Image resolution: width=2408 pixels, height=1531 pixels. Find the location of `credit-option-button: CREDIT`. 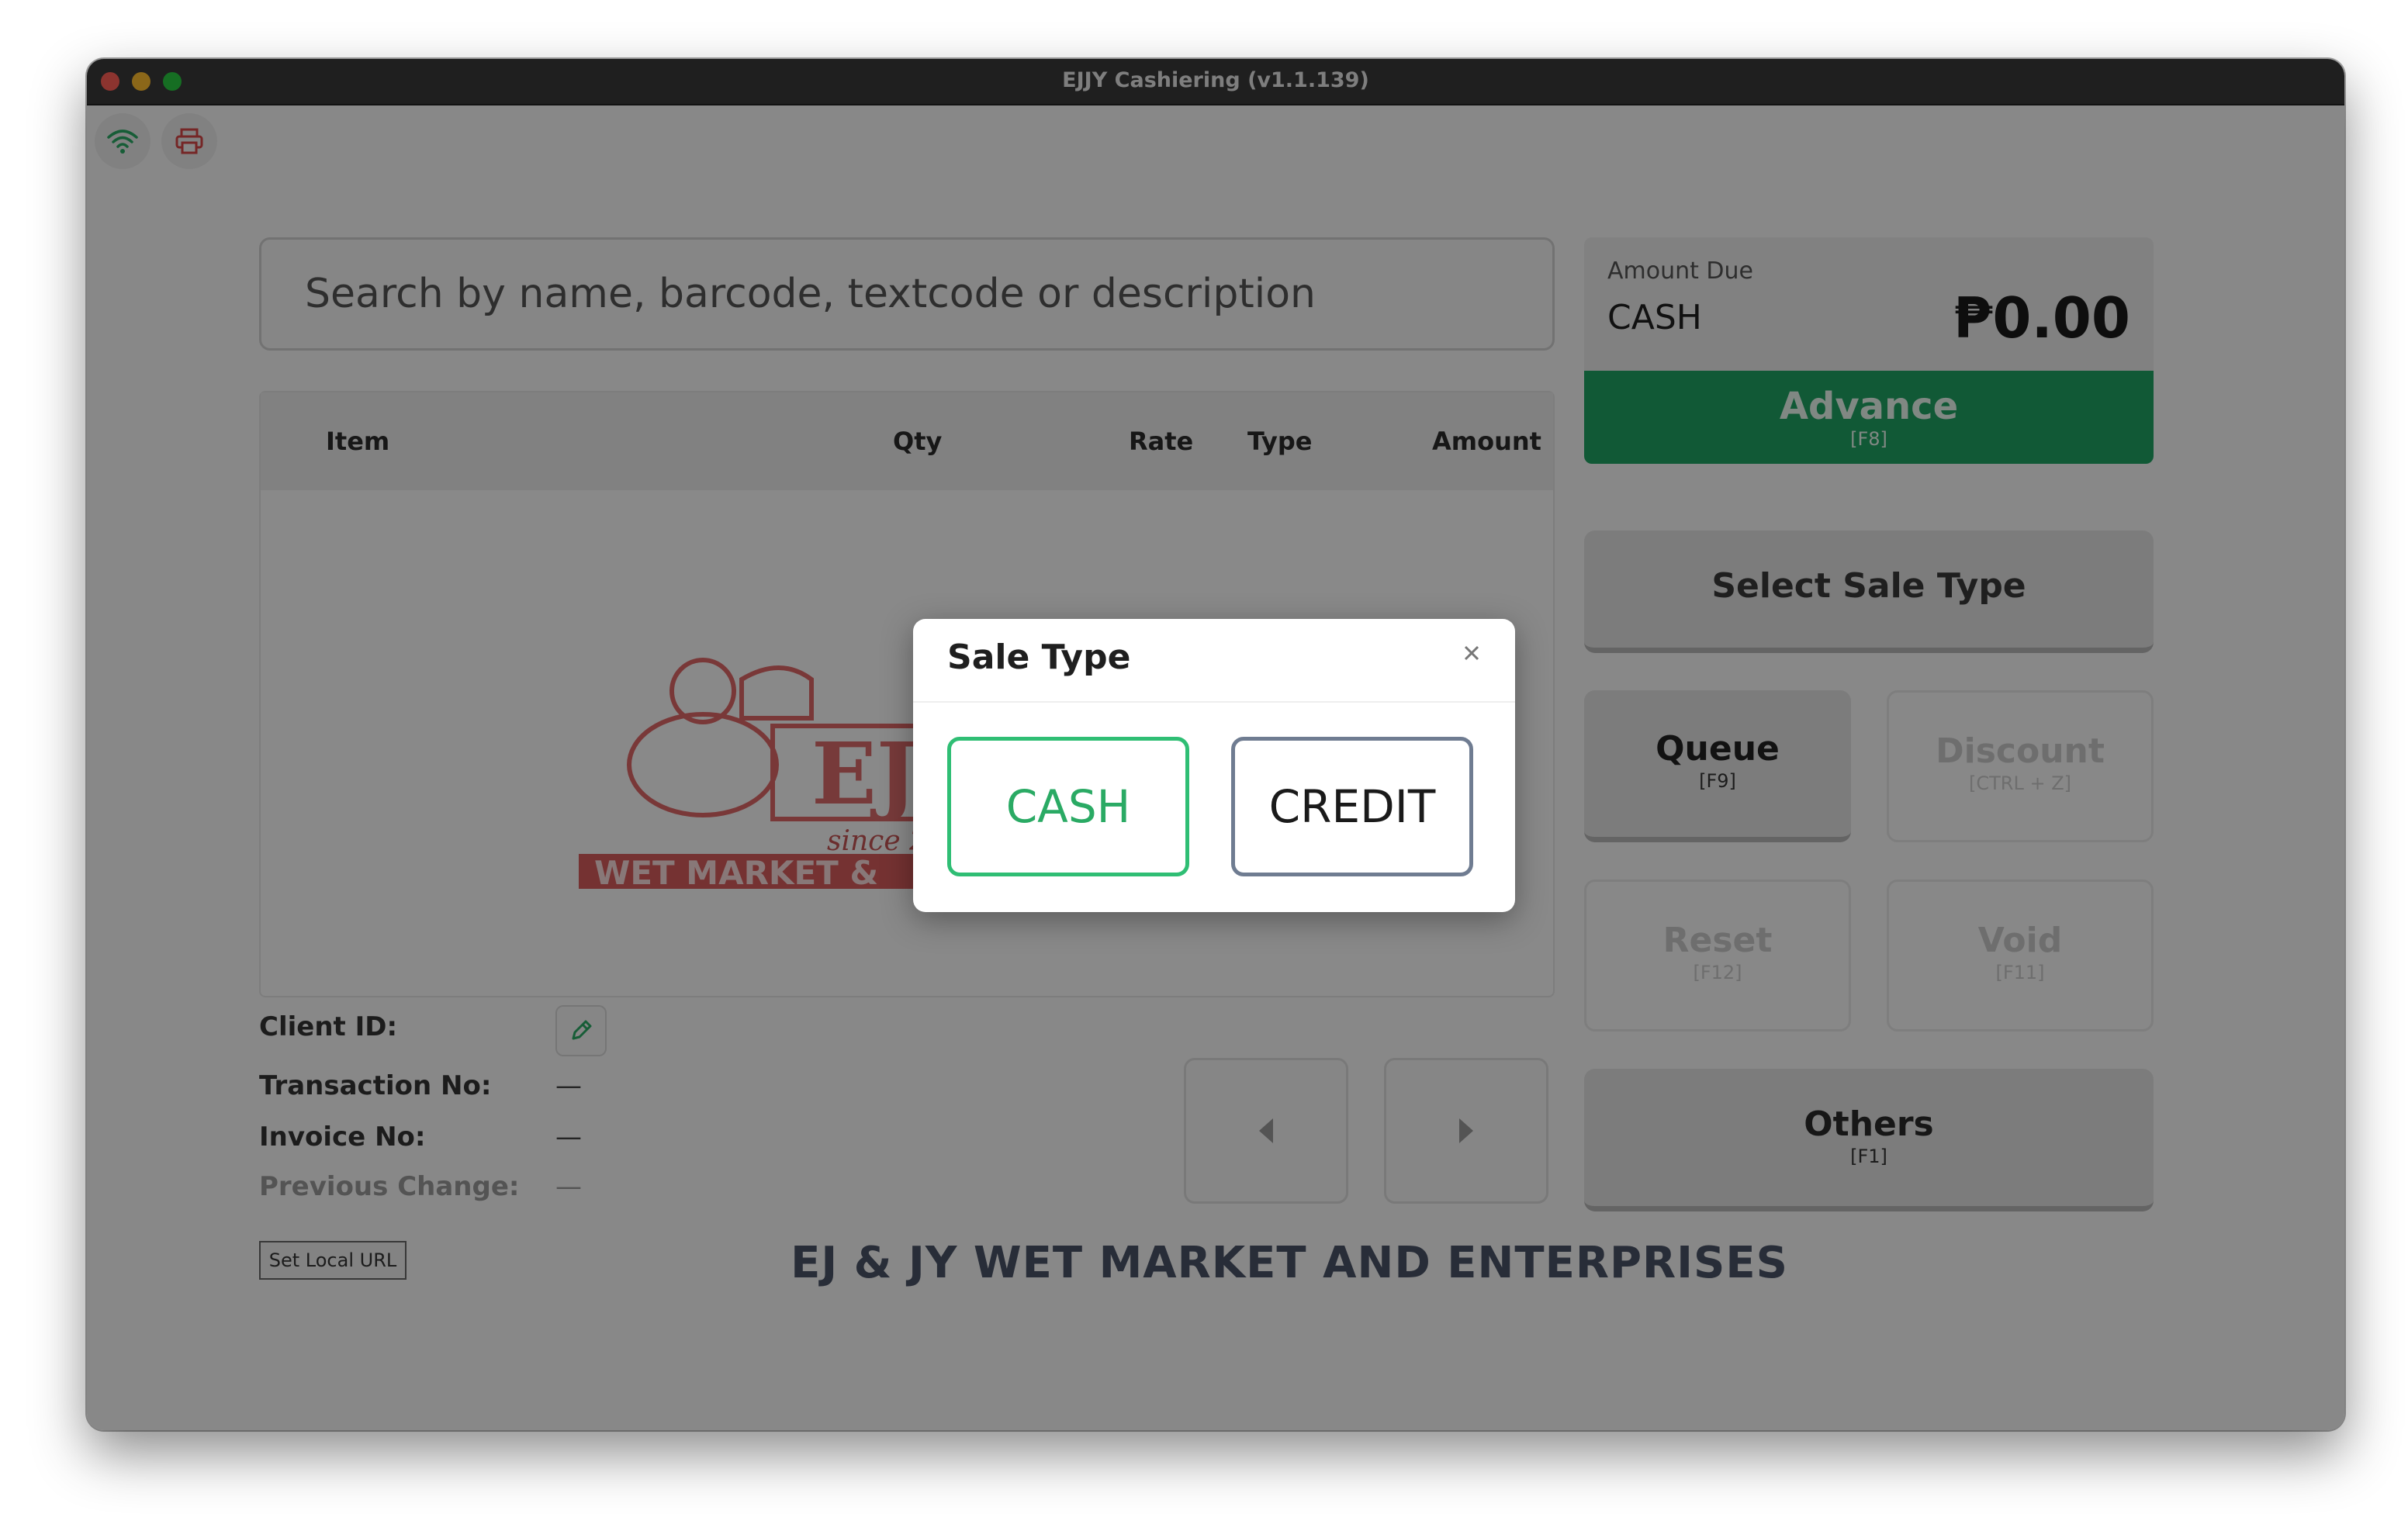

credit-option-button: CREDIT is located at coordinates (1352, 806).